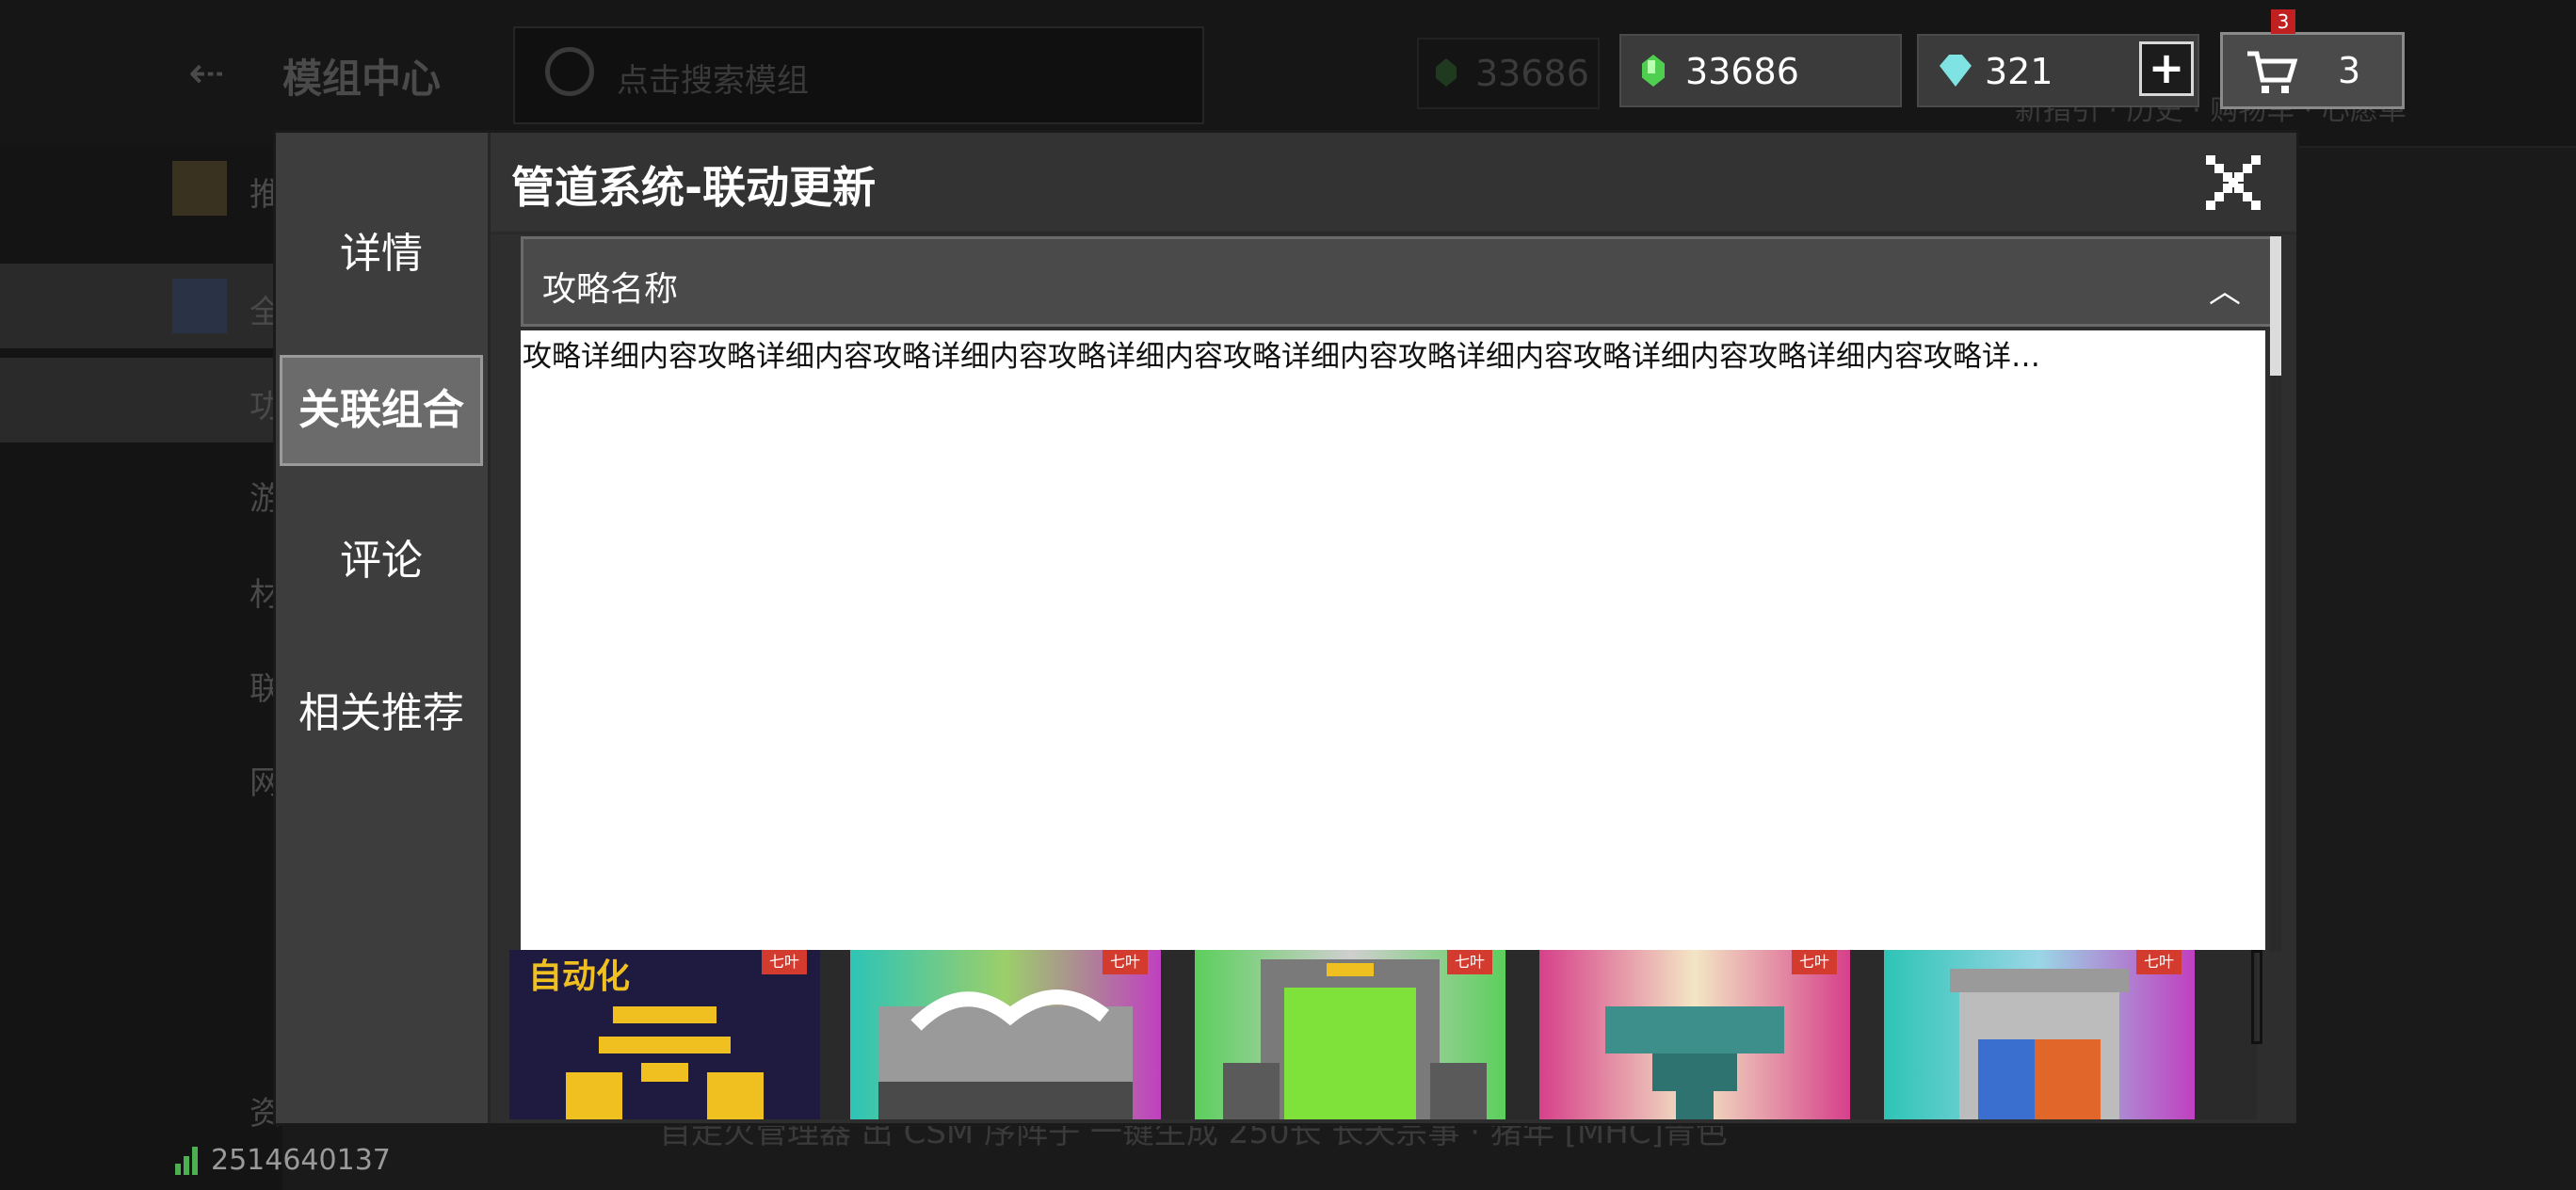 The height and width of the screenshot is (1190, 2576). I want to click on tab-related-combos: 关联组合, so click(381, 410).